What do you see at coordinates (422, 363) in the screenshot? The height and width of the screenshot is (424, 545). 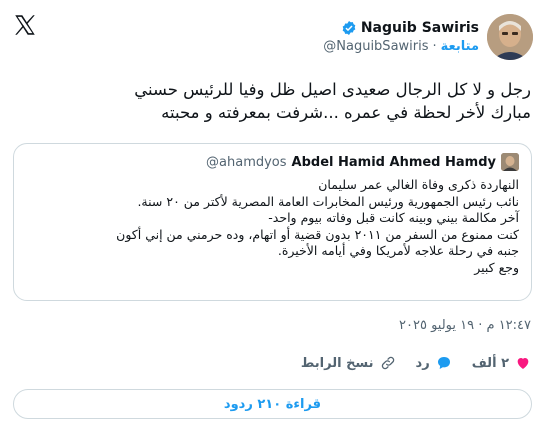 I see `reply-label: رد` at bounding box center [422, 363].